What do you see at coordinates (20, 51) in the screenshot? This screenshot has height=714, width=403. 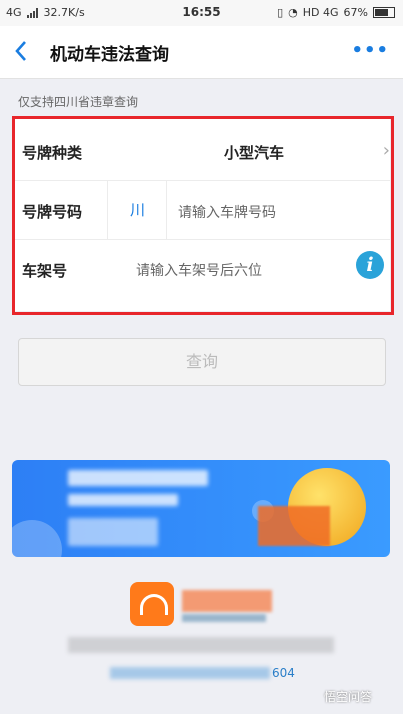 I see `chevron-left-icon` at bounding box center [20, 51].